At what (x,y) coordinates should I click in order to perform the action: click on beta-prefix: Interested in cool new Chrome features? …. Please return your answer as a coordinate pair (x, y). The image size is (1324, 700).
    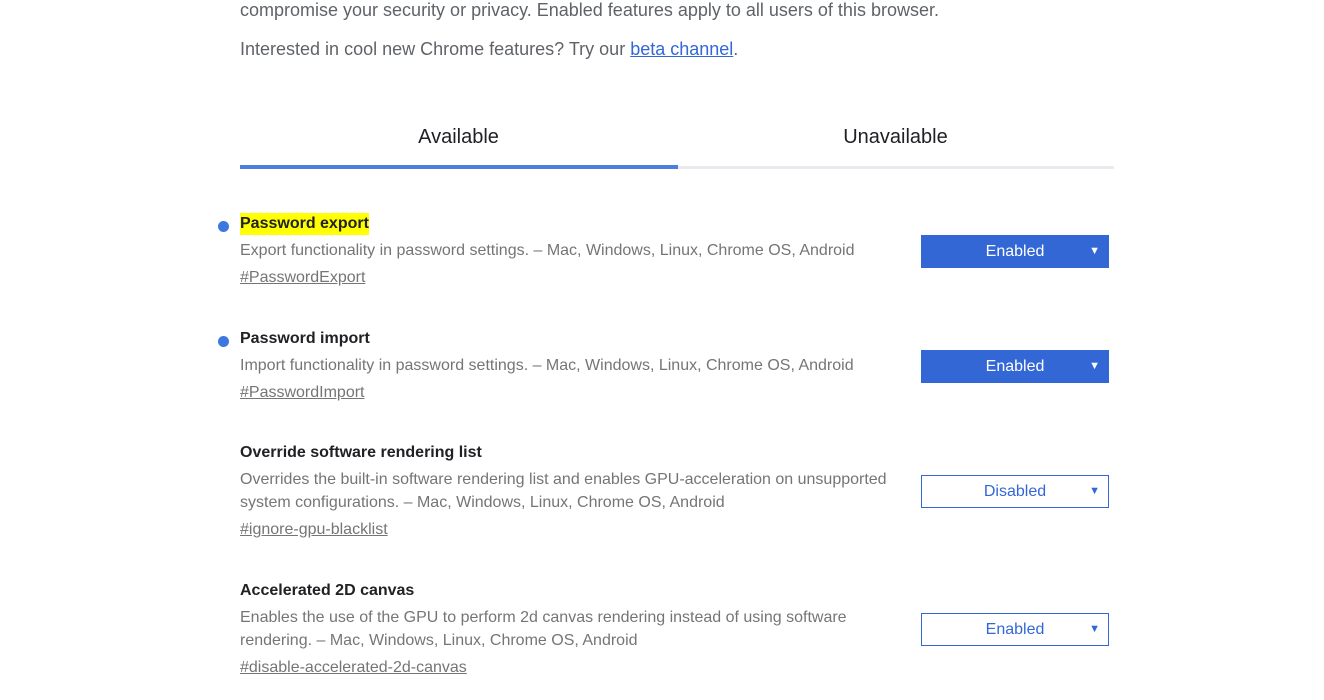
    Looking at the image, I should click on (435, 49).